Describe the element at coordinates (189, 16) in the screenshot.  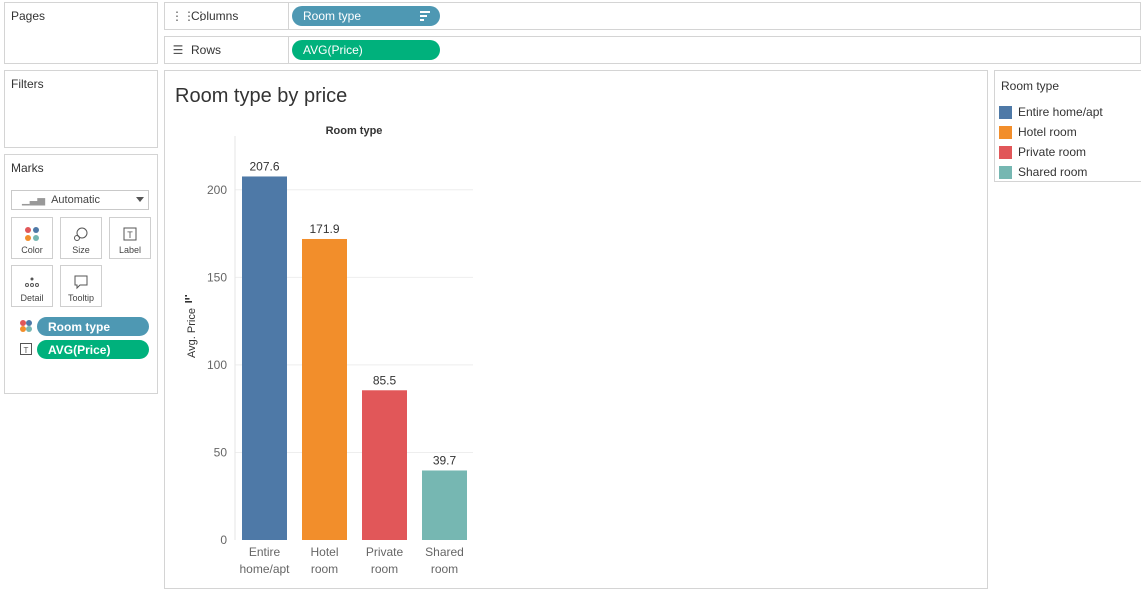
I see `columns-icon: ⋮⋮⋮` at that location.